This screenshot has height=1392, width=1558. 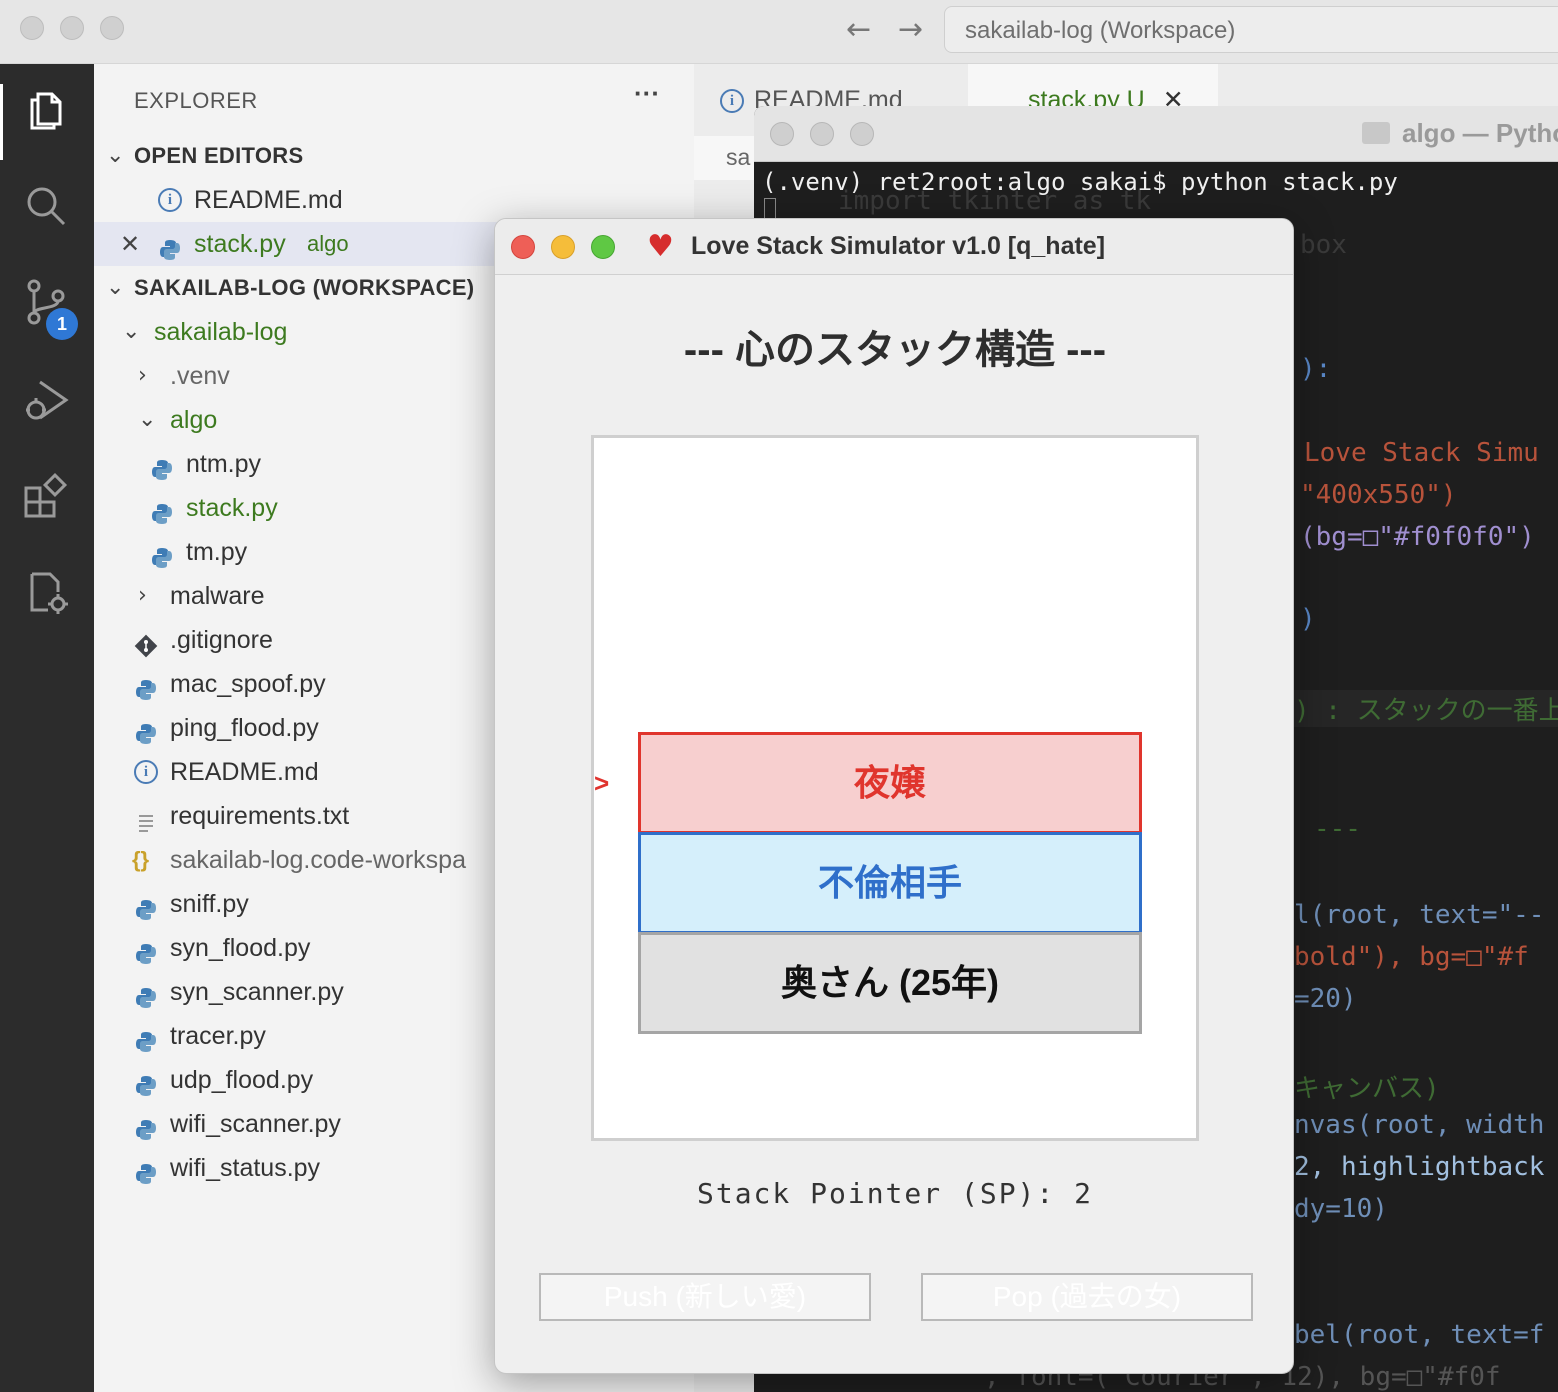 I want to click on remote-settings-icon, so click(x=46, y=592).